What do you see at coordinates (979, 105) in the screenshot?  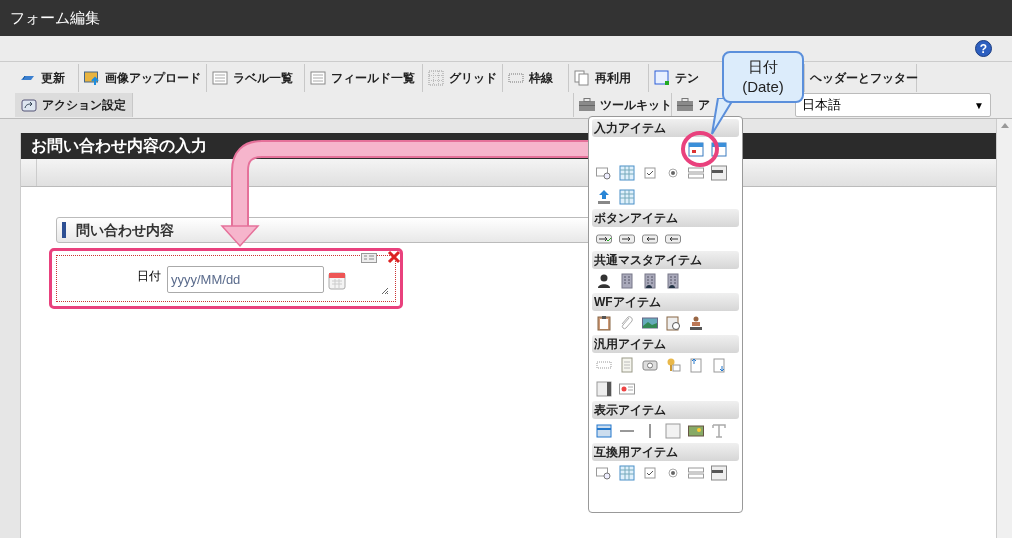 I see `dropdown-arrow: ▼` at bounding box center [979, 105].